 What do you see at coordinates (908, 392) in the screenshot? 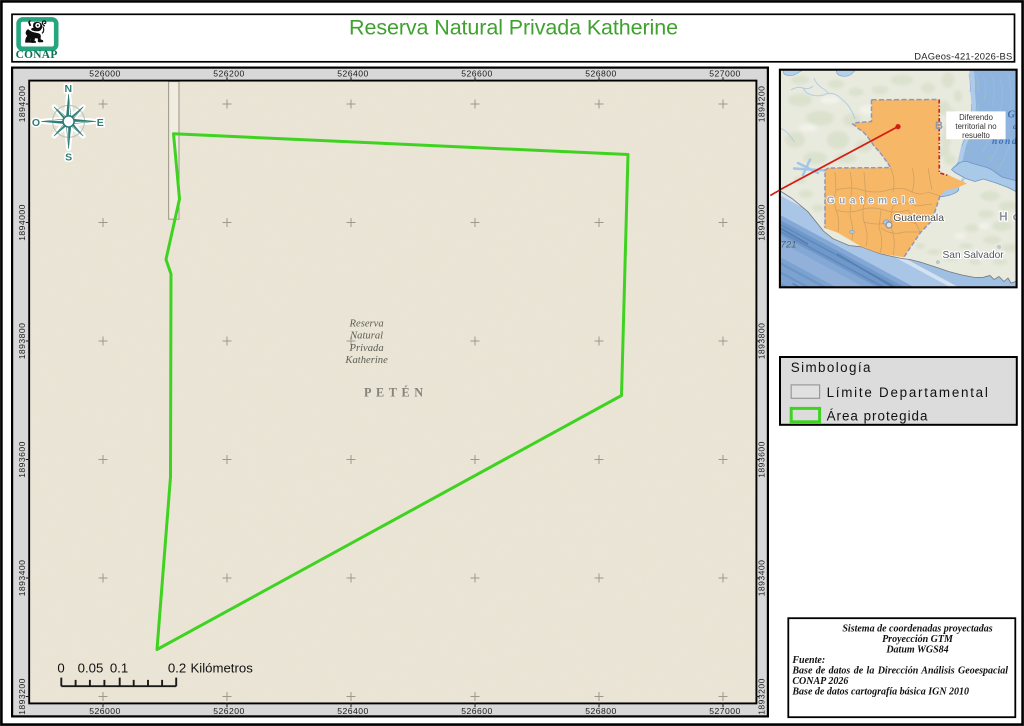
I see `svg-text: Límite Departamental` at bounding box center [908, 392].